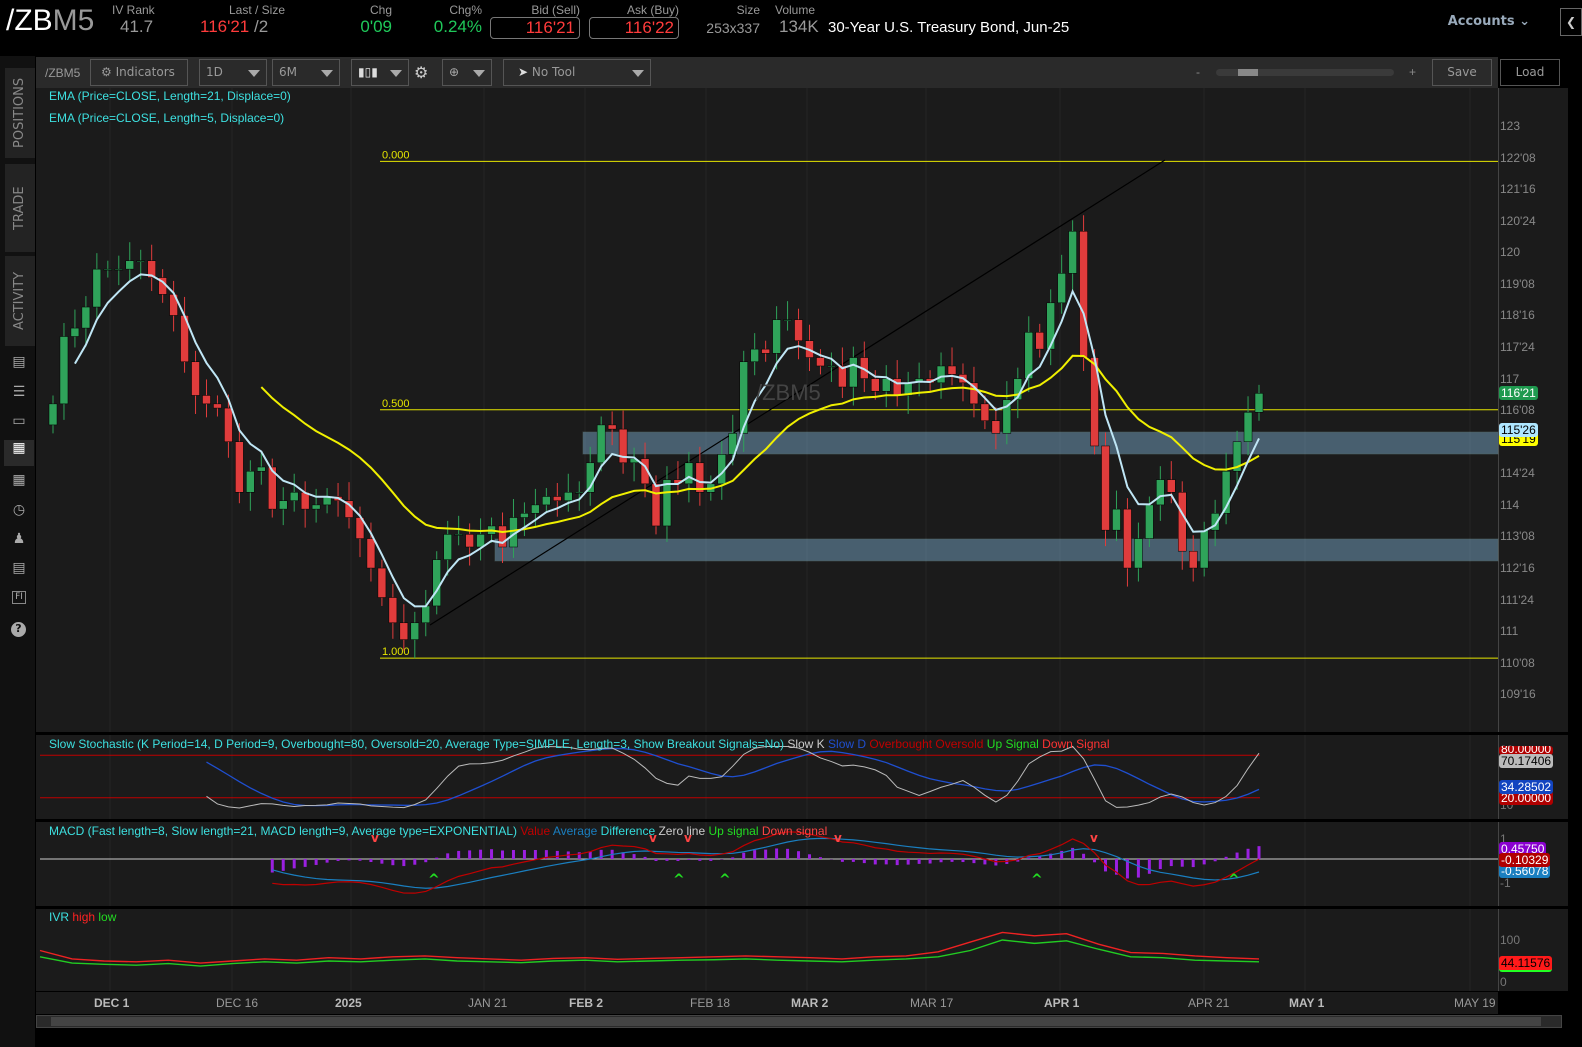 The height and width of the screenshot is (1047, 1582). What do you see at coordinates (396, 155) in the screenshot?
I see `fib-level-label: 0.000` at bounding box center [396, 155].